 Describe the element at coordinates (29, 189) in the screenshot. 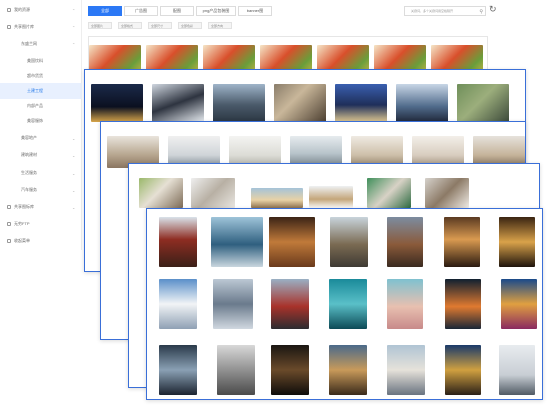

I see `sidebar-item-label: 汽车服务` at that location.